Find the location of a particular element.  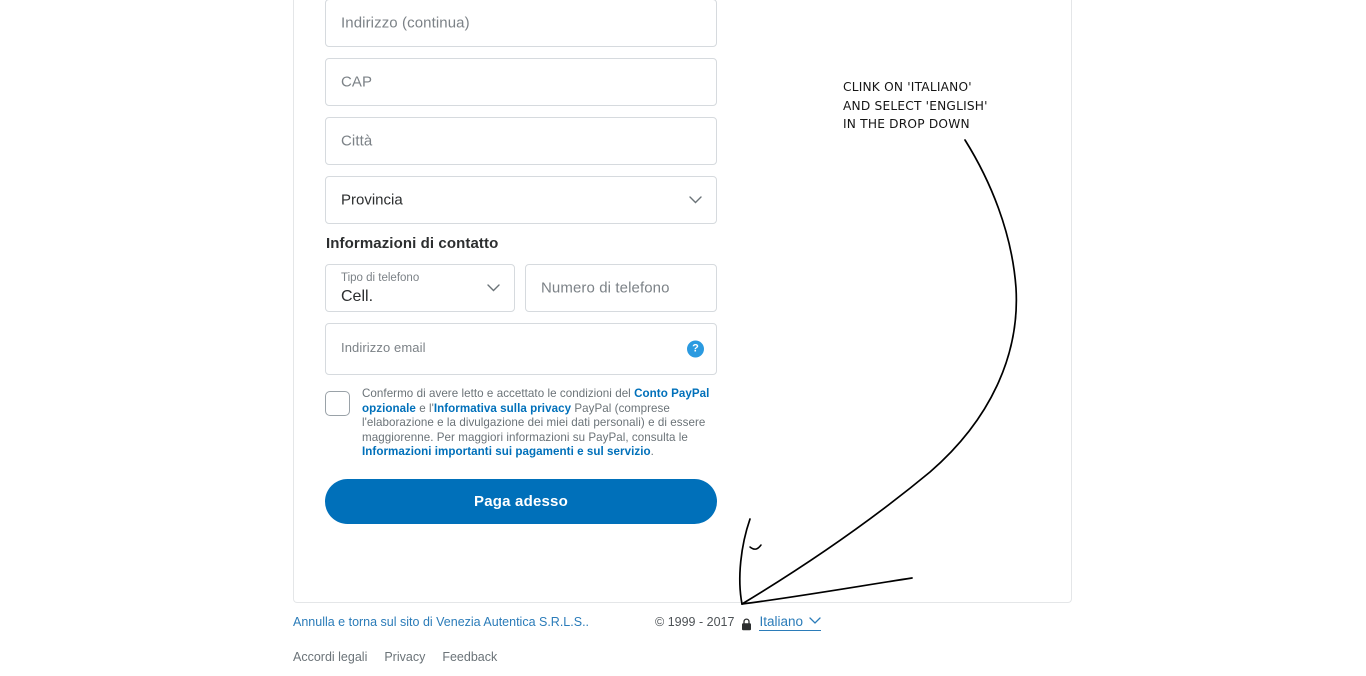

city-field: Città is located at coordinates (521, 141).